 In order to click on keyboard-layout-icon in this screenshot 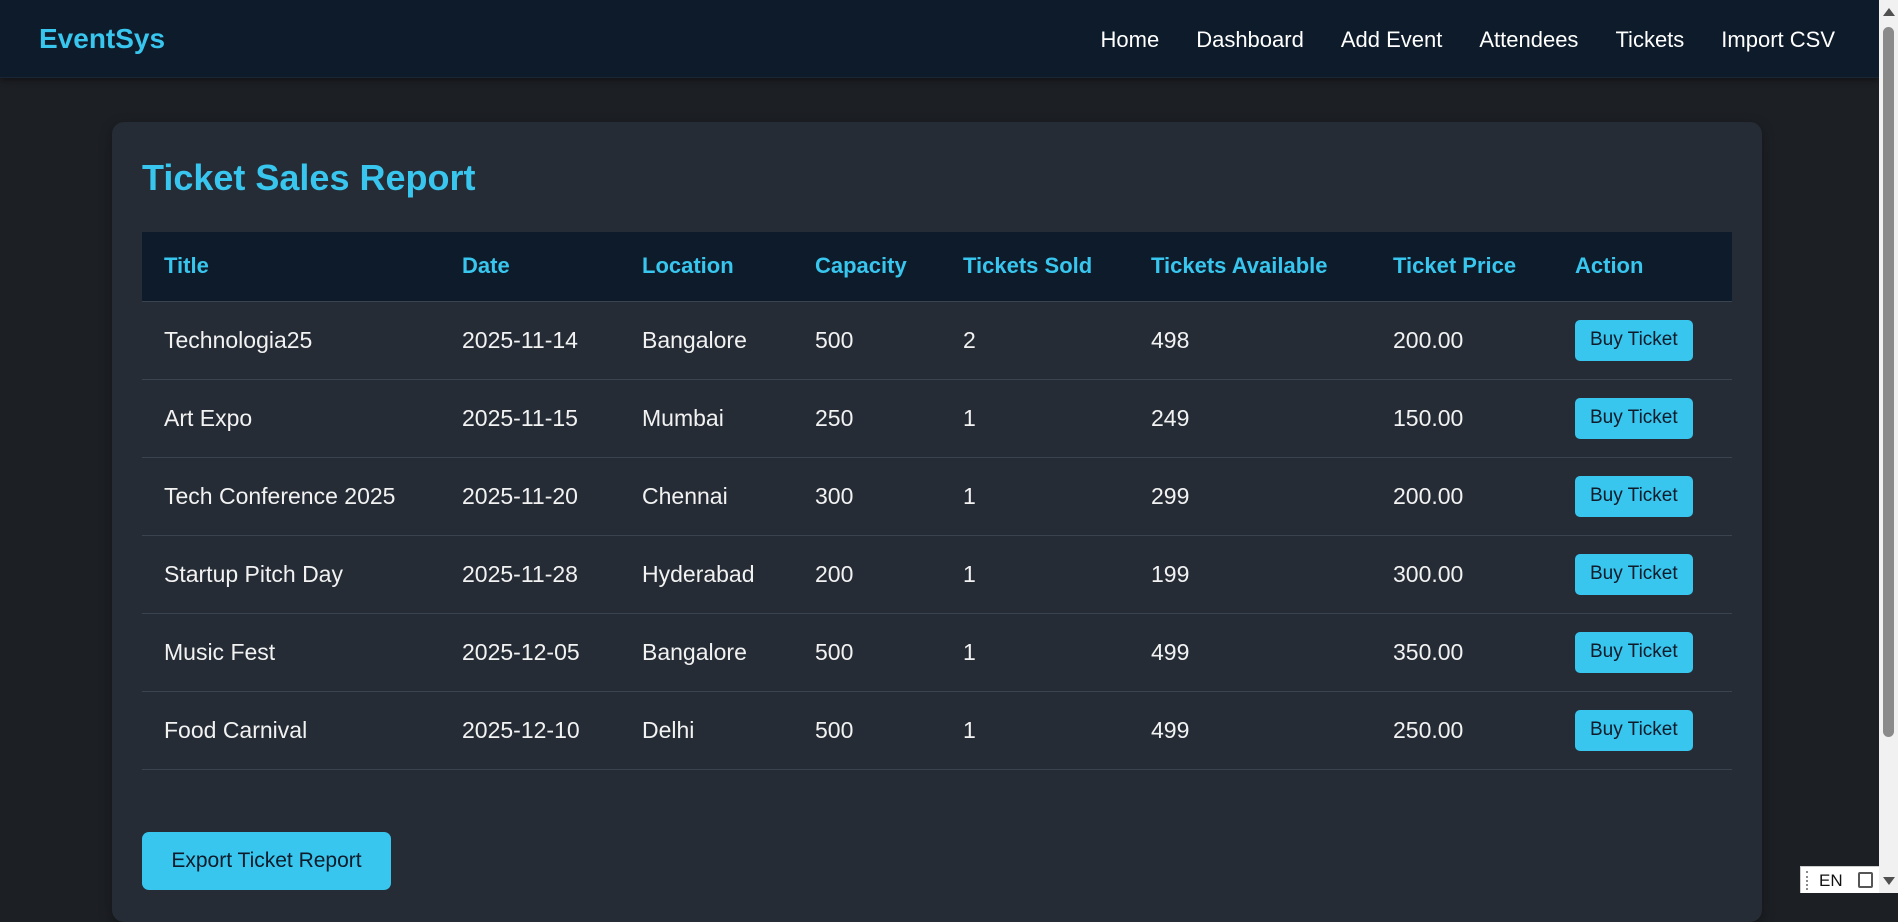, I will do `click(1865, 880)`.